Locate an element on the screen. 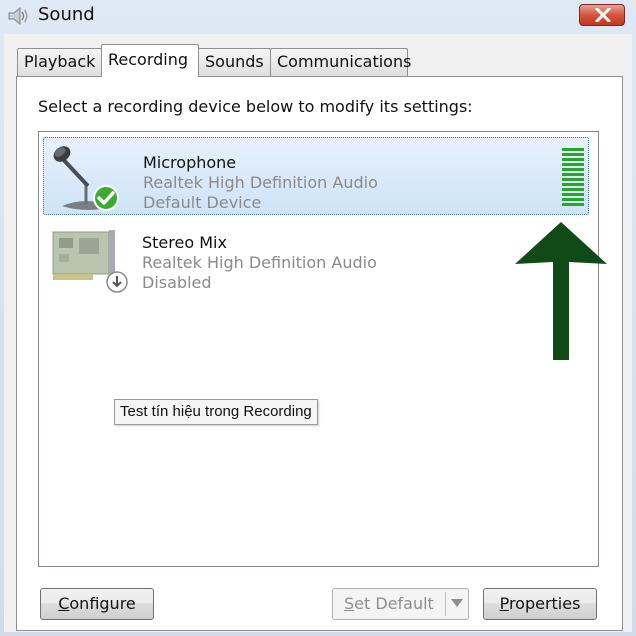  configure-label: onfigure is located at coordinates (102, 603).